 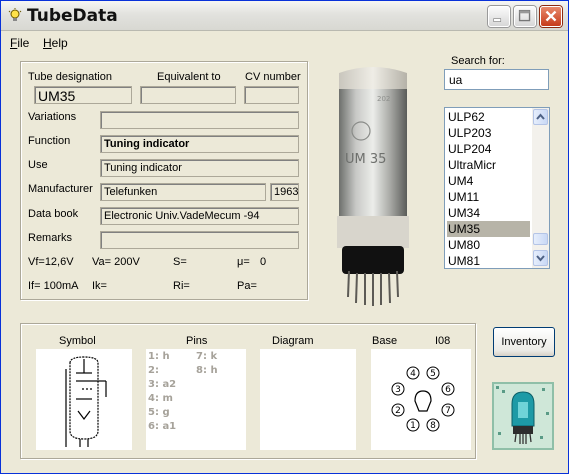 What do you see at coordinates (488, 117) in the screenshot?
I see `list-item: ULP62` at bounding box center [488, 117].